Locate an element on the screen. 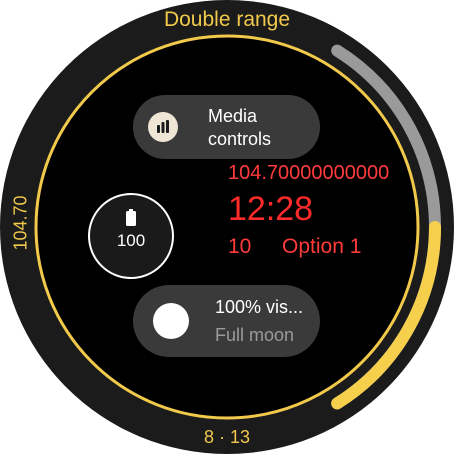 This screenshot has width=454, height=454. media-controls-chip: Media controls is located at coordinates (226, 127).